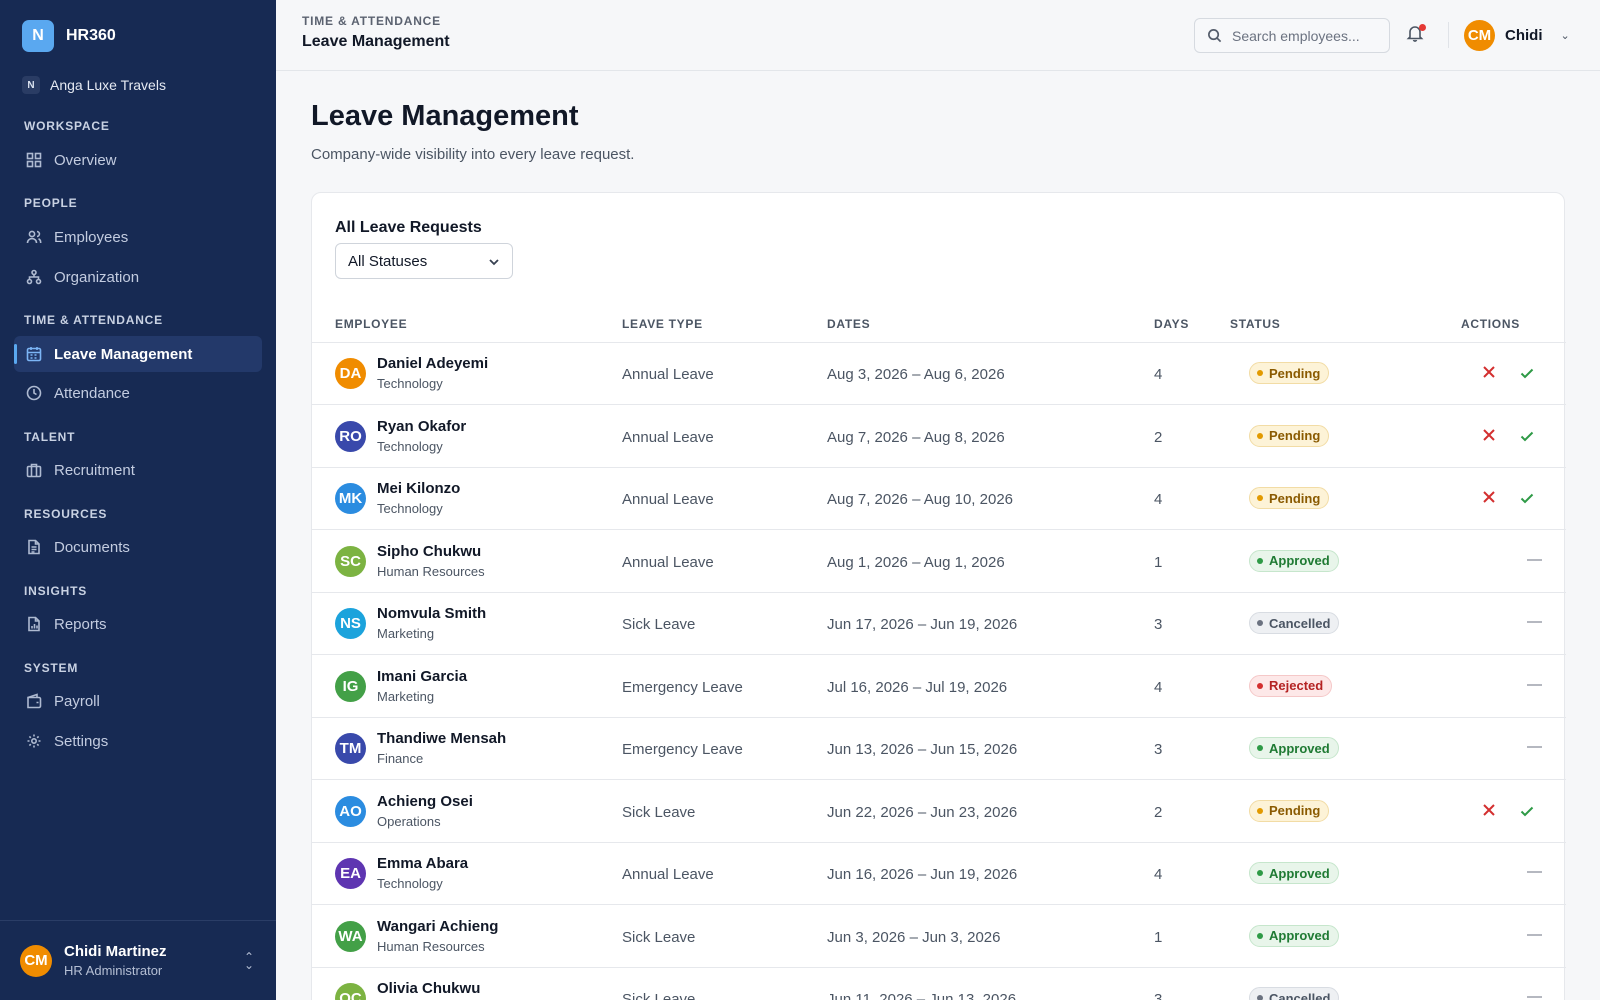 Image resolution: width=1600 pixels, height=1000 pixels. What do you see at coordinates (425, 801) in the screenshot?
I see `employee-name: Achieng Osei` at bounding box center [425, 801].